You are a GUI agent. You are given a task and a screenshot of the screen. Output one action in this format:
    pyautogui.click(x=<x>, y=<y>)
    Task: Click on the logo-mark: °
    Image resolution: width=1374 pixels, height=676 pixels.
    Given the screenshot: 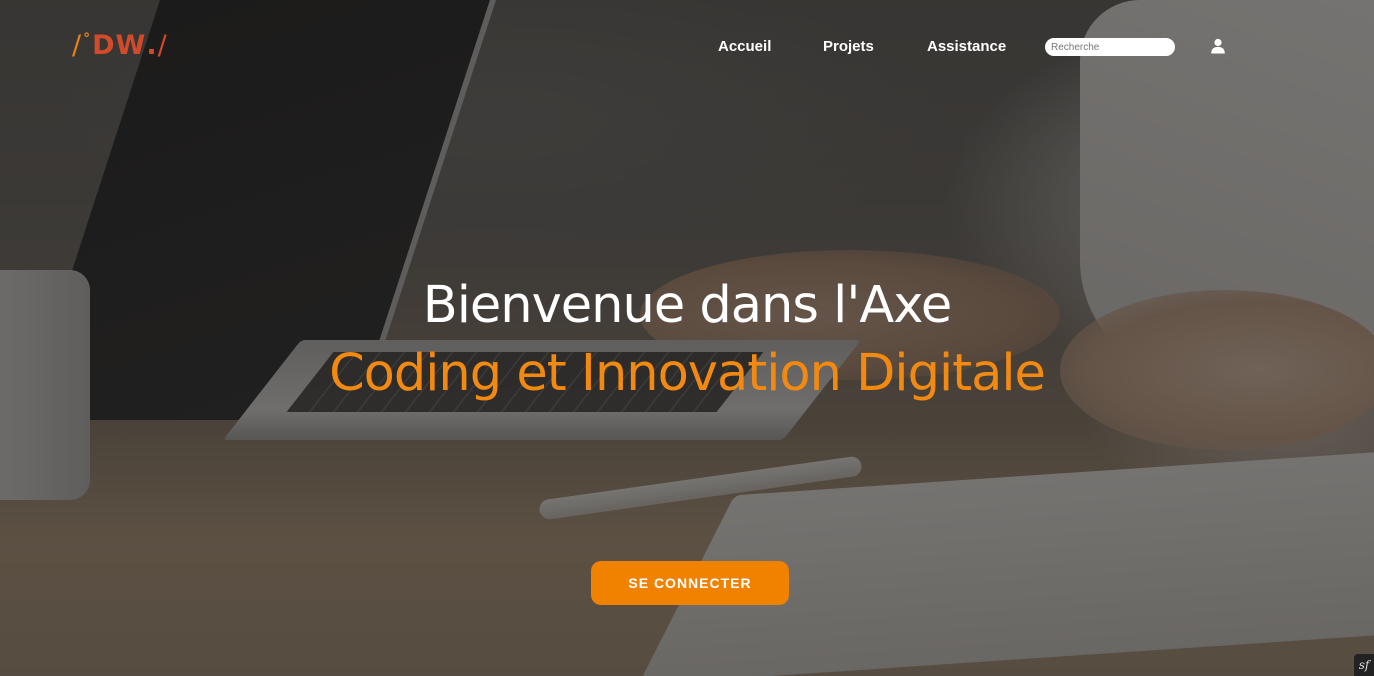 What is the action you would take?
    pyautogui.click(x=87, y=39)
    